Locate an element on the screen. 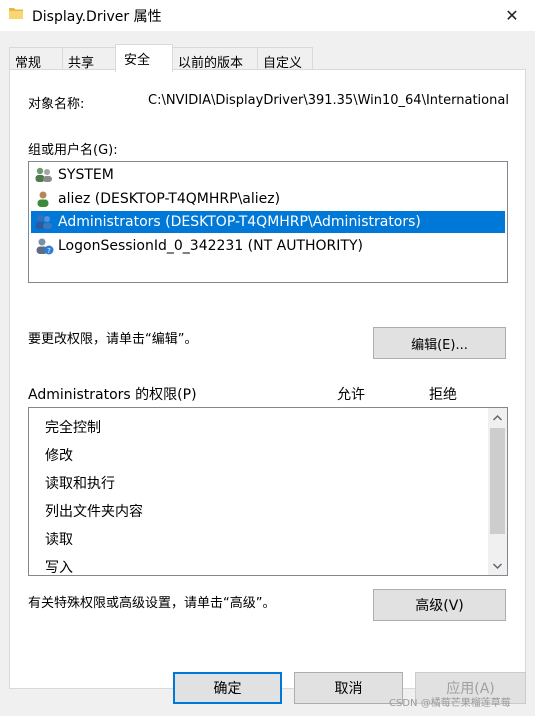 The image size is (535, 716). permission-item: 修改 is located at coordinates (59, 456).